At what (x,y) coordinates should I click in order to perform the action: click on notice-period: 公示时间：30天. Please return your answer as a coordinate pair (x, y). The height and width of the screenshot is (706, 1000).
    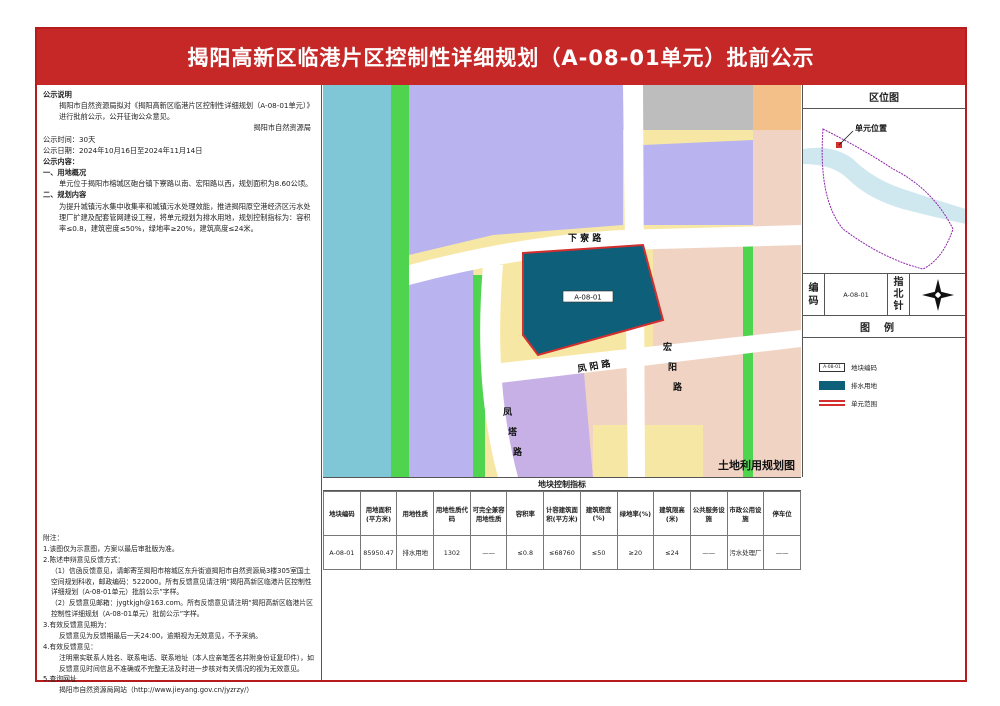
    Looking at the image, I should click on (69, 139).